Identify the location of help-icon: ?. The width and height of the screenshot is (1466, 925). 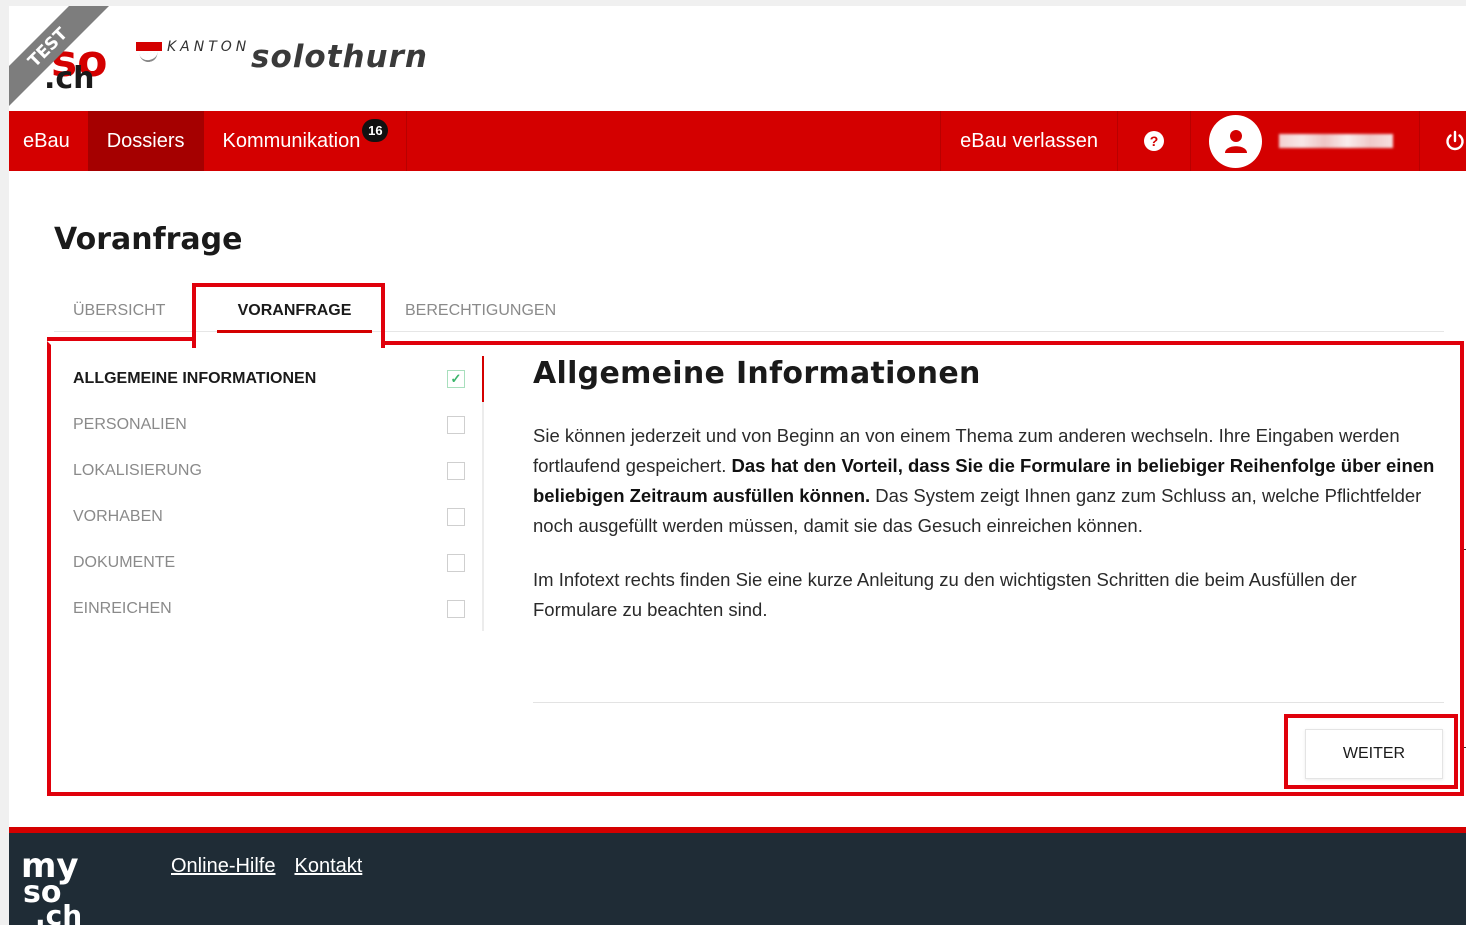
(1154, 141).